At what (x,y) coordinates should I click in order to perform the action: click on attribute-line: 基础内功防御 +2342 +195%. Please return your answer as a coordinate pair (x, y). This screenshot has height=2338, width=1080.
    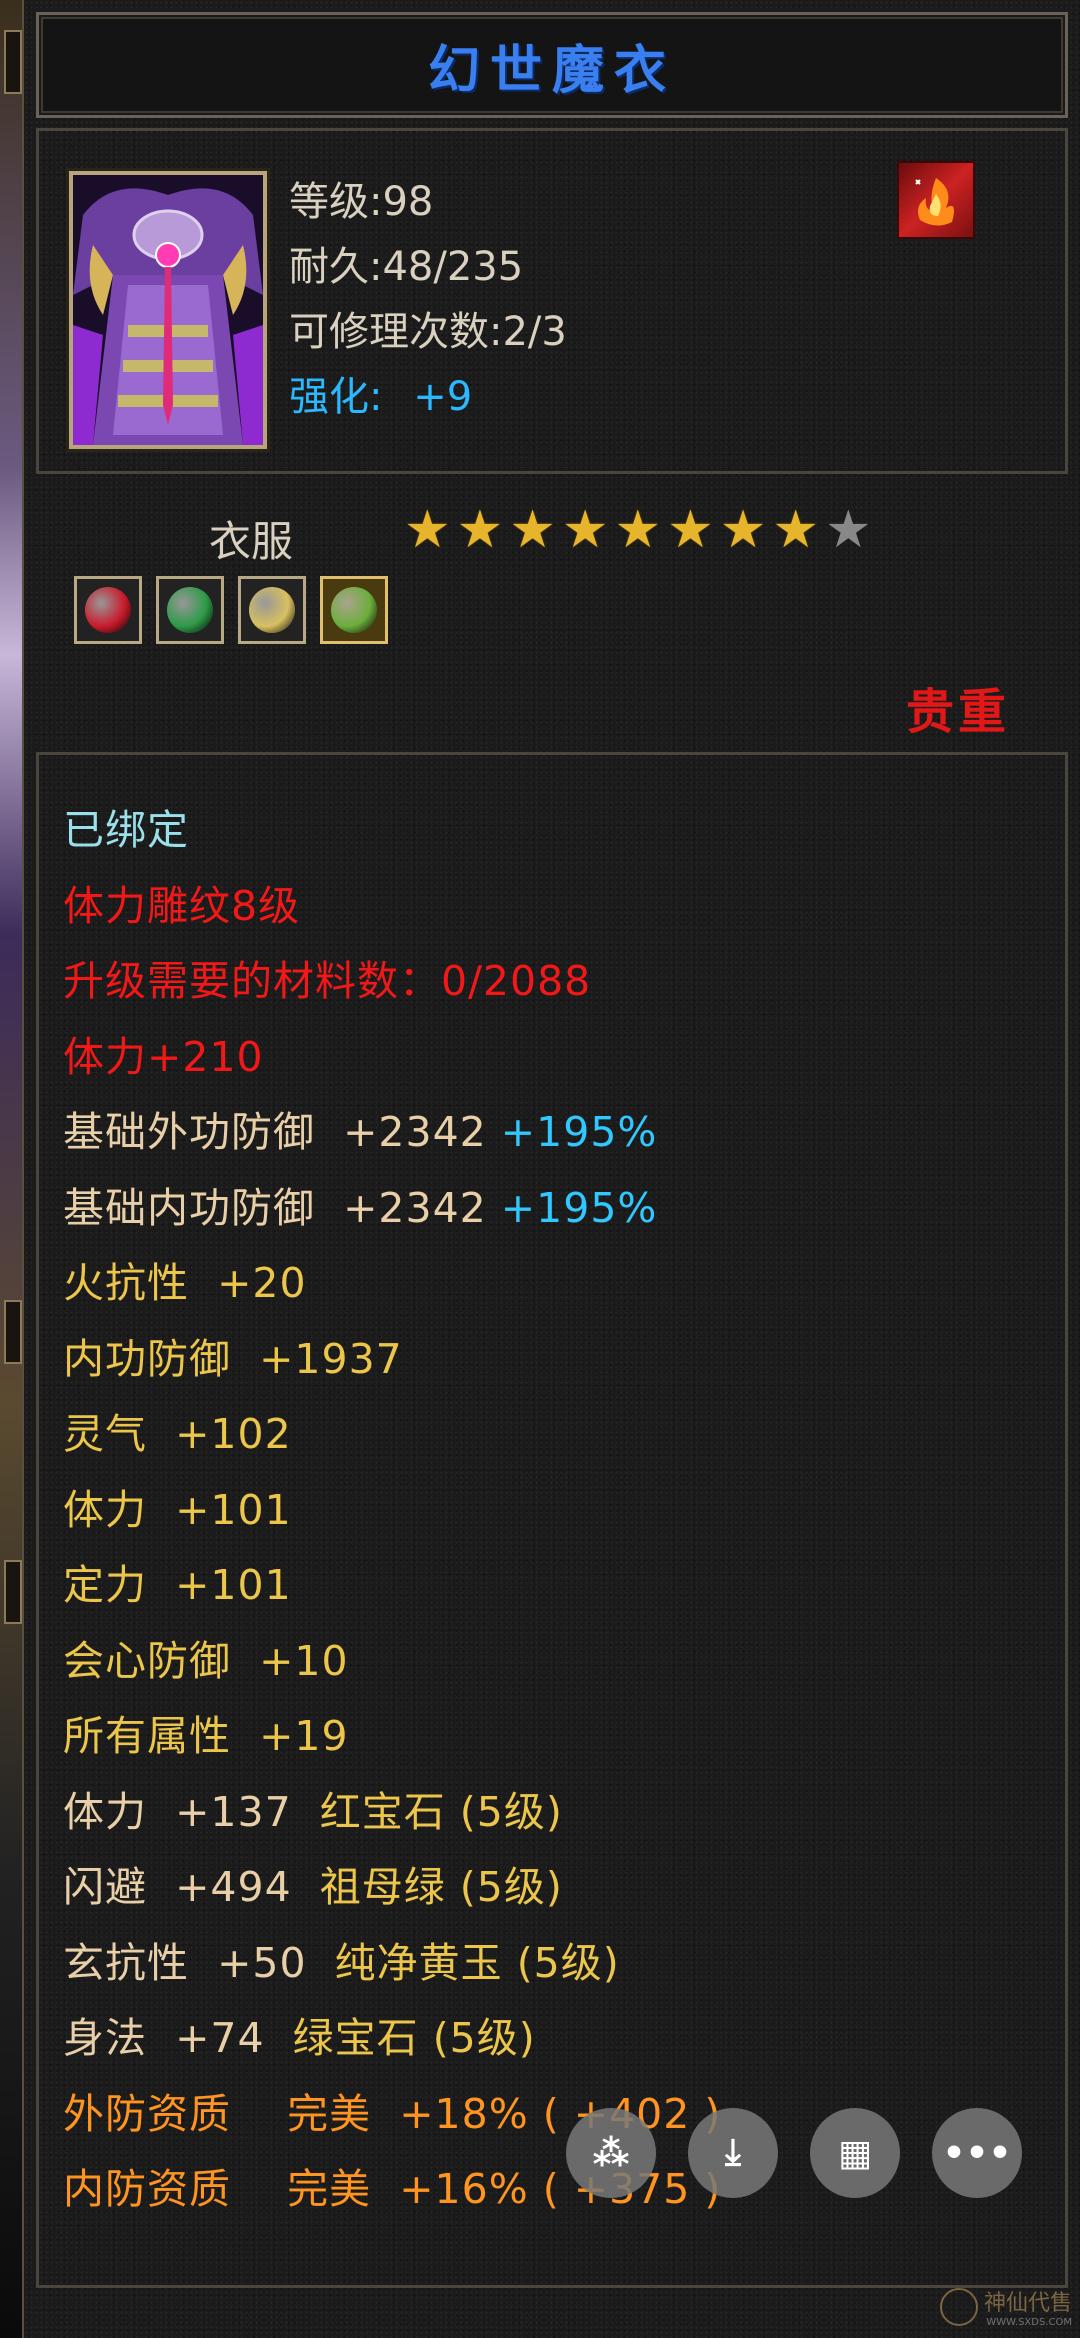
    Looking at the image, I should click on (564, 1209).